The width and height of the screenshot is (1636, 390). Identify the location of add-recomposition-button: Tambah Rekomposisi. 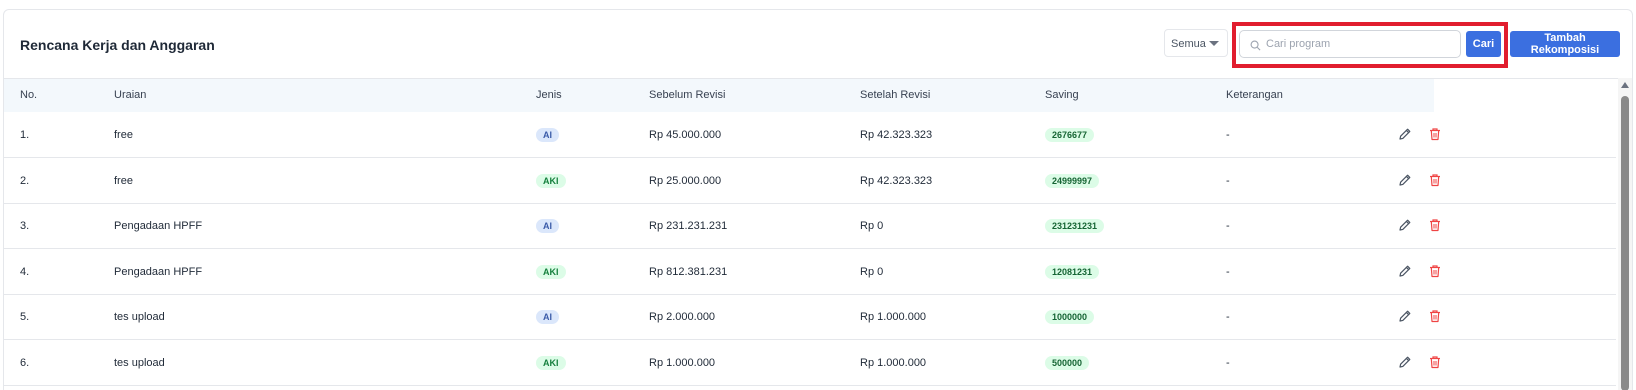
(1565, 44).